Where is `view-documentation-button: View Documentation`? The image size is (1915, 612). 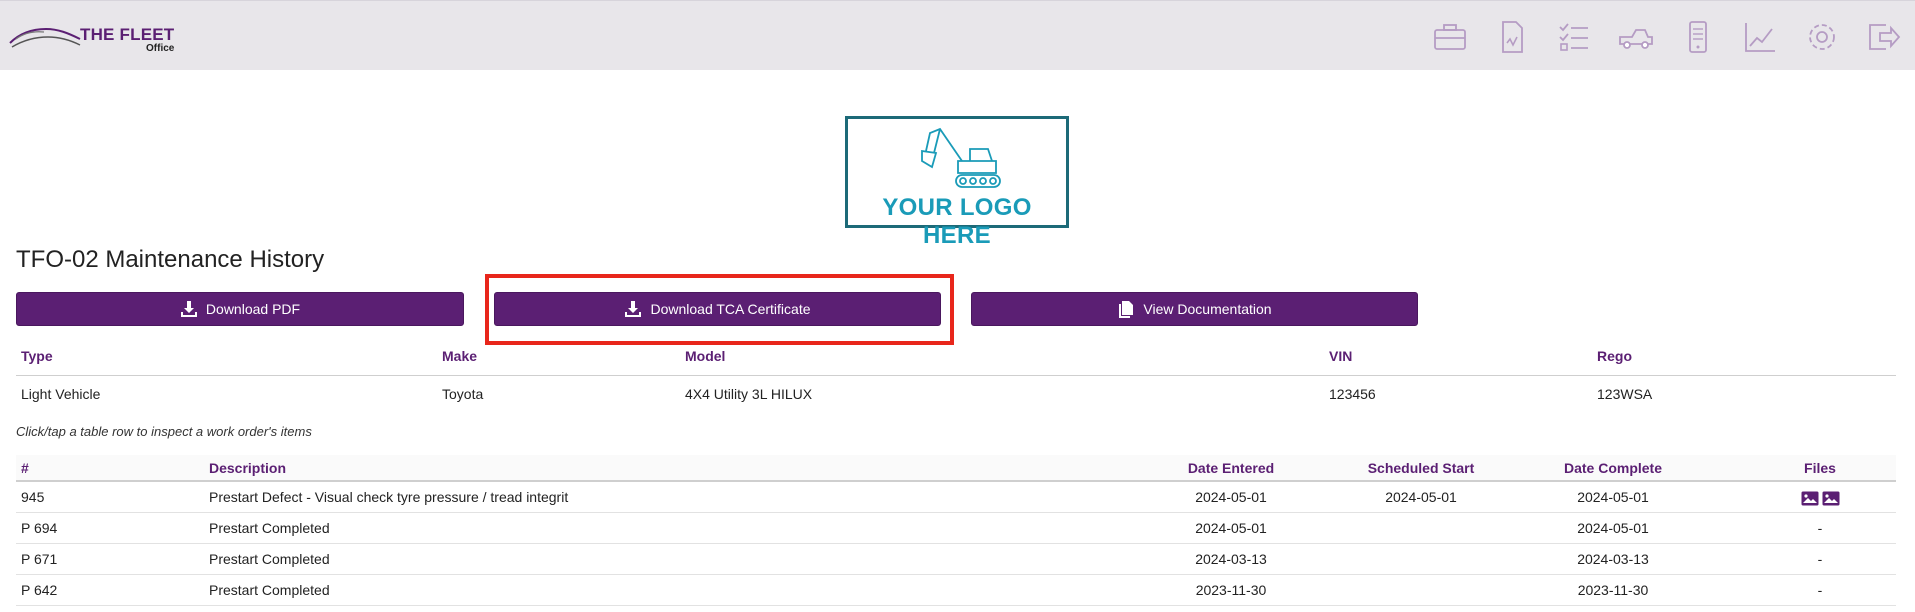 view-documentation-button: View Documentation is located at coordinates (1194, 309).